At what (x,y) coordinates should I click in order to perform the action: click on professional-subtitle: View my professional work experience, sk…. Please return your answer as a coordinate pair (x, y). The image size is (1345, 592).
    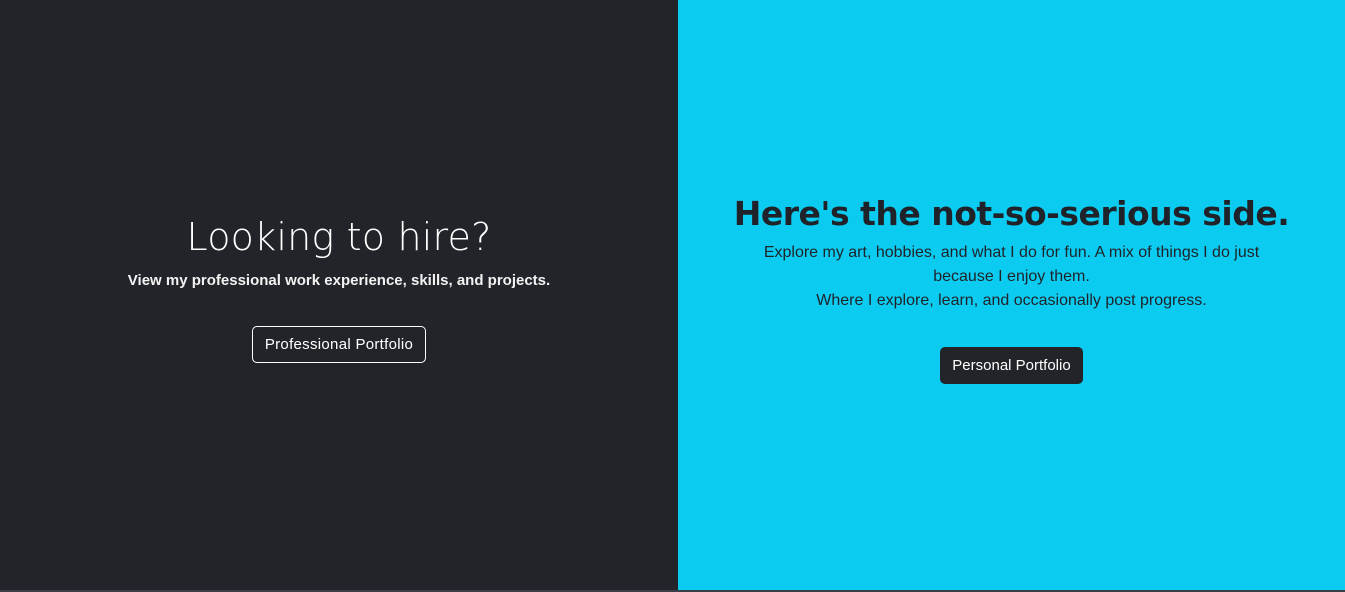
    Looking at the image, I should click on (339, 280).